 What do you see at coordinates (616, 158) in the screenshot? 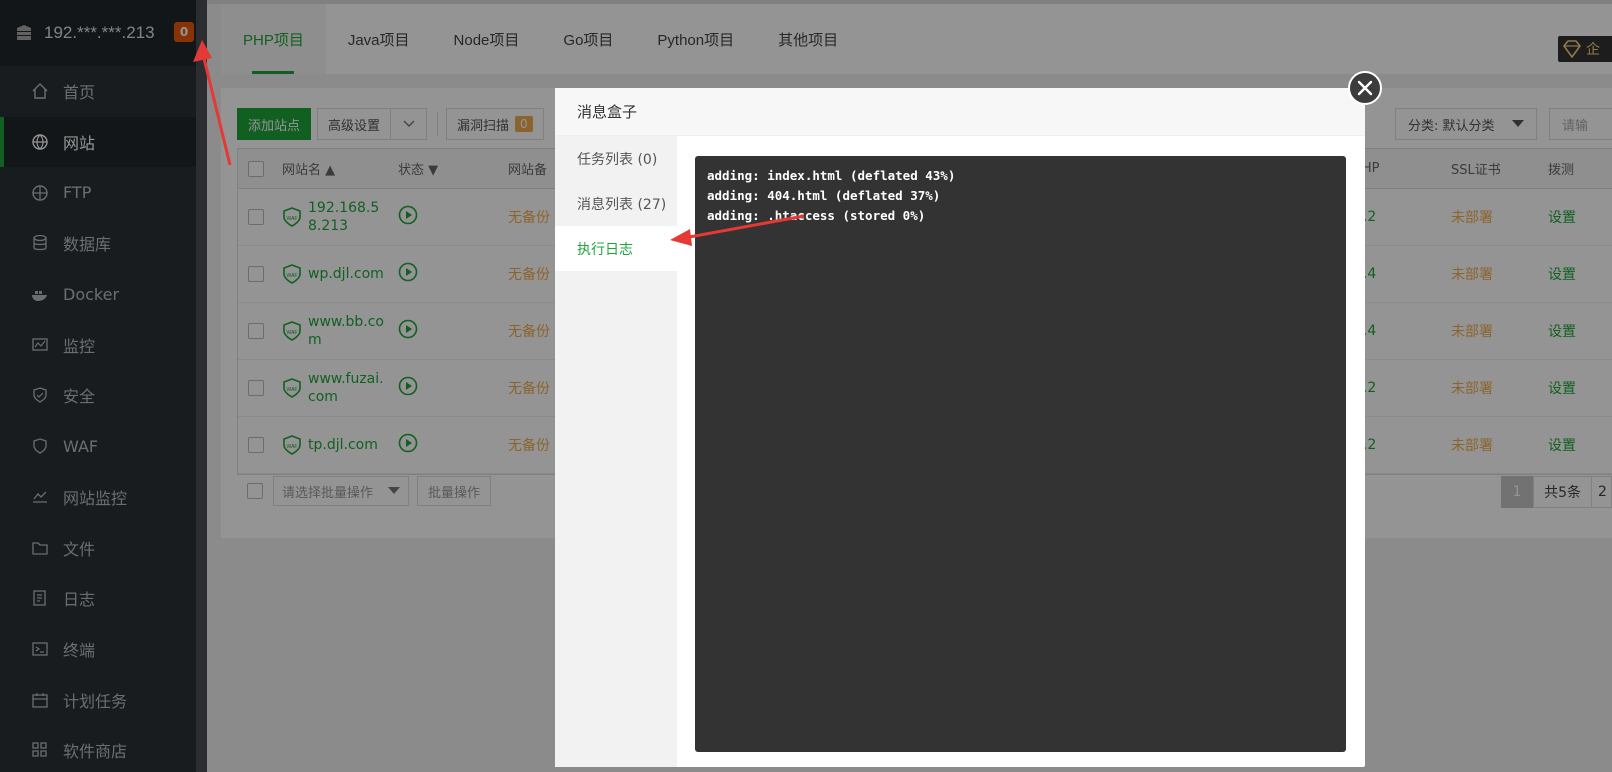
I see `tab-task-list: 任务列表 (0)` at bounding box center [616, 158].